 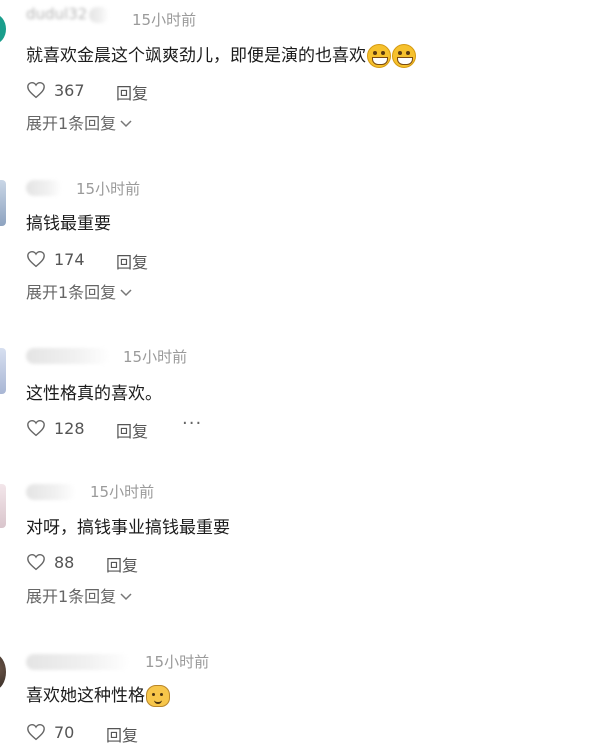 I want to click on user-row: dudul32, so click(x=68, y=16).